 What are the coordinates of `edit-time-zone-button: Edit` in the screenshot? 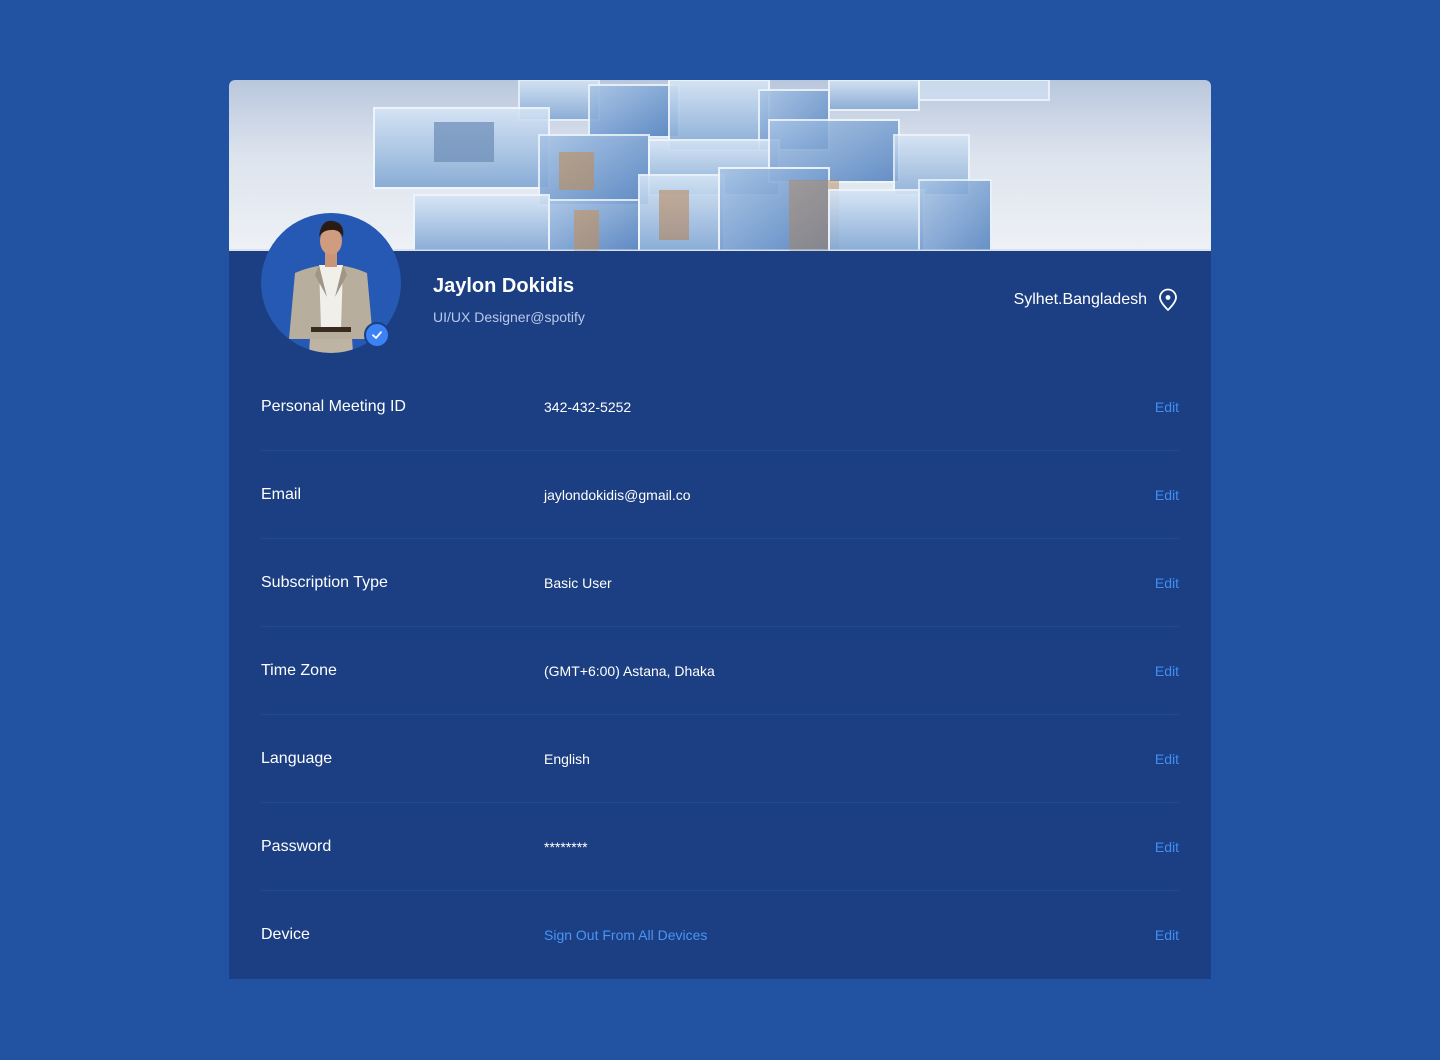 It's located at (1167, 671).